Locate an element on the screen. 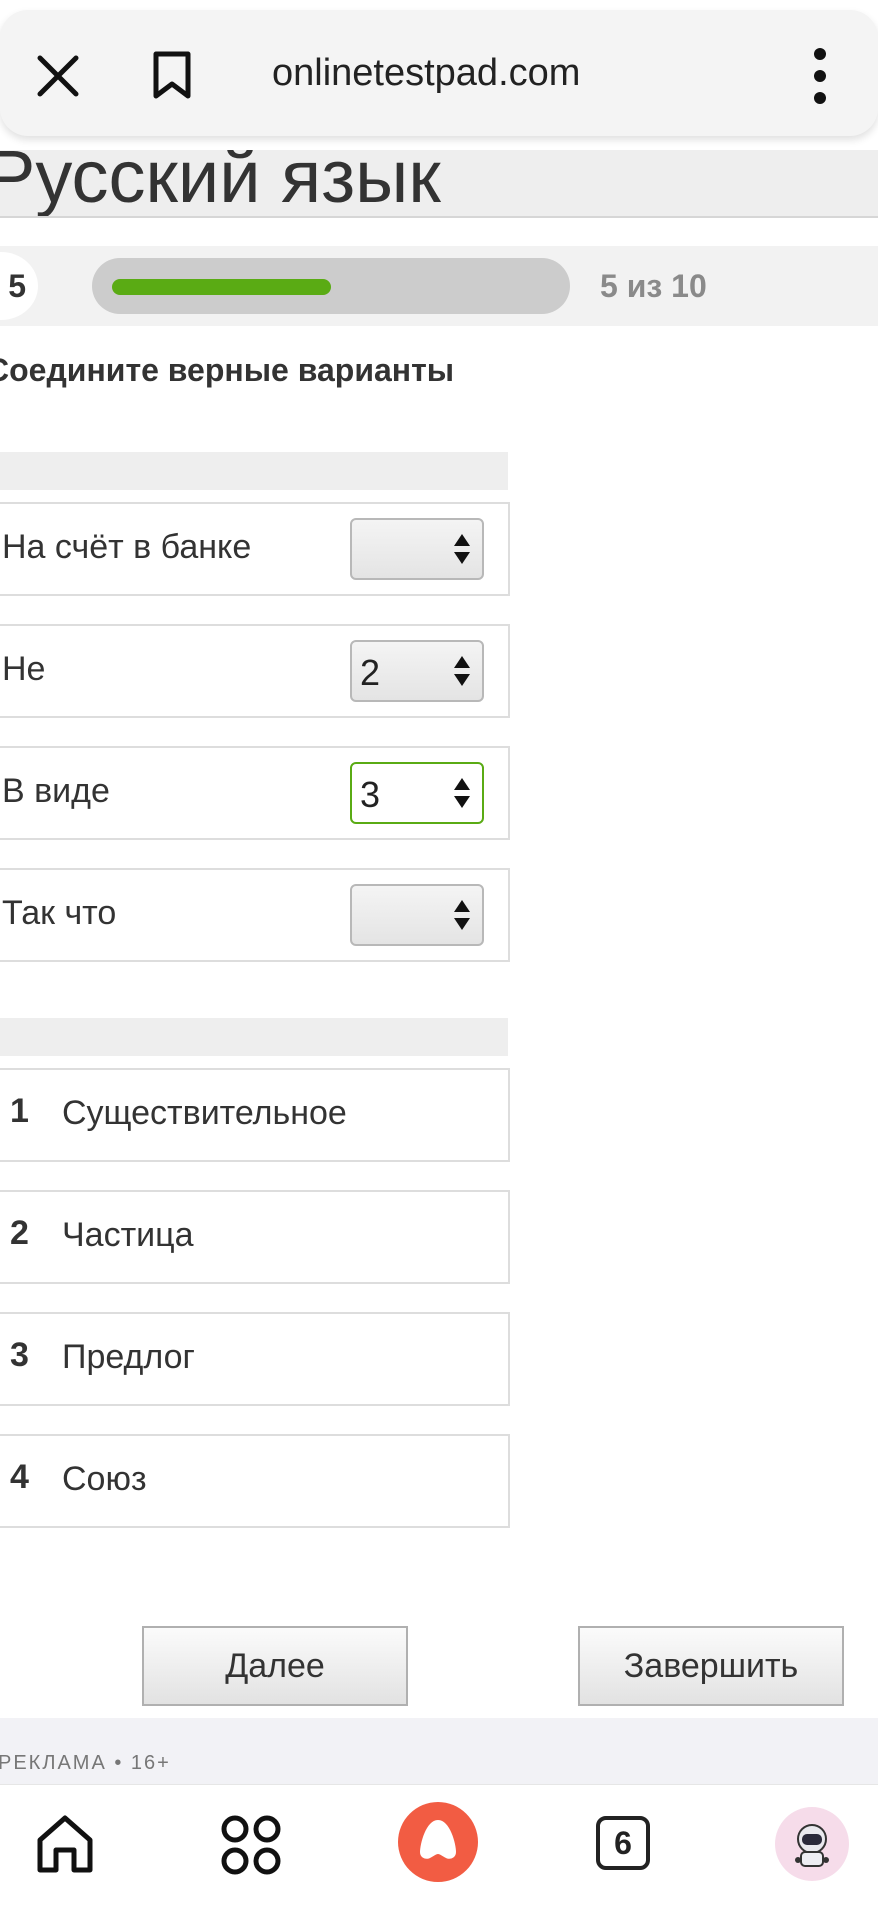 The height and width of the screenshot is (1921, 878). page-header: Русский язык is located at coordinates (439, 184).